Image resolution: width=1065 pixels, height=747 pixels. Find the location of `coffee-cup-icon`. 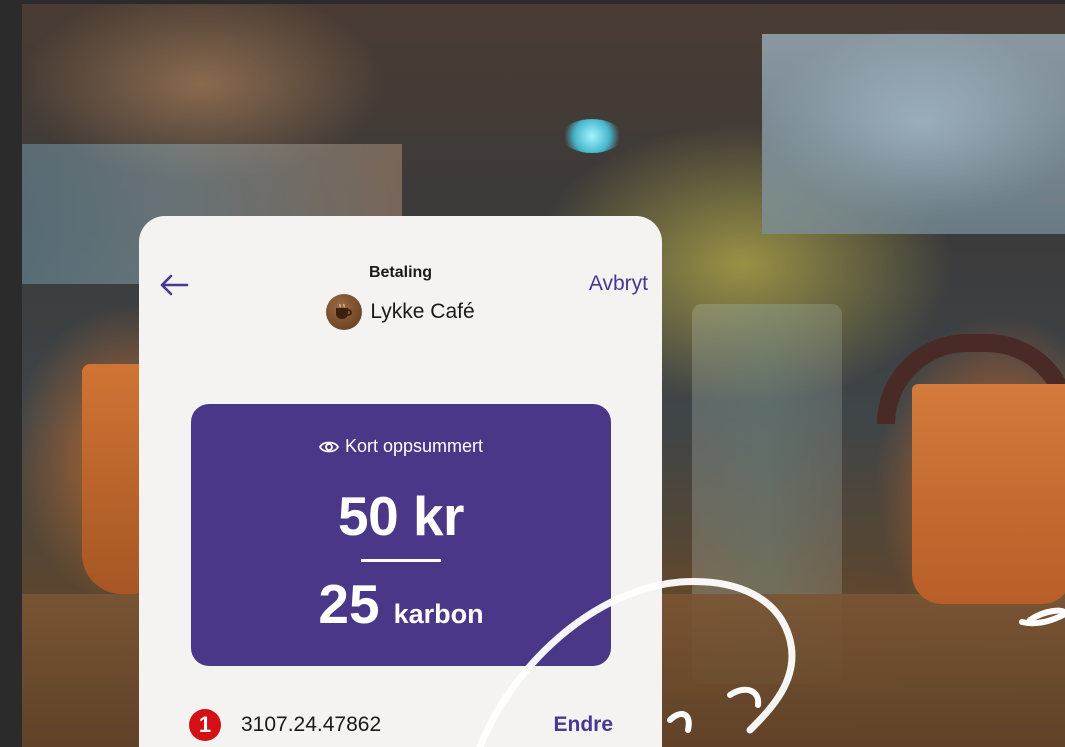

coffee-cup-icon is located at coordinates (344, 311).